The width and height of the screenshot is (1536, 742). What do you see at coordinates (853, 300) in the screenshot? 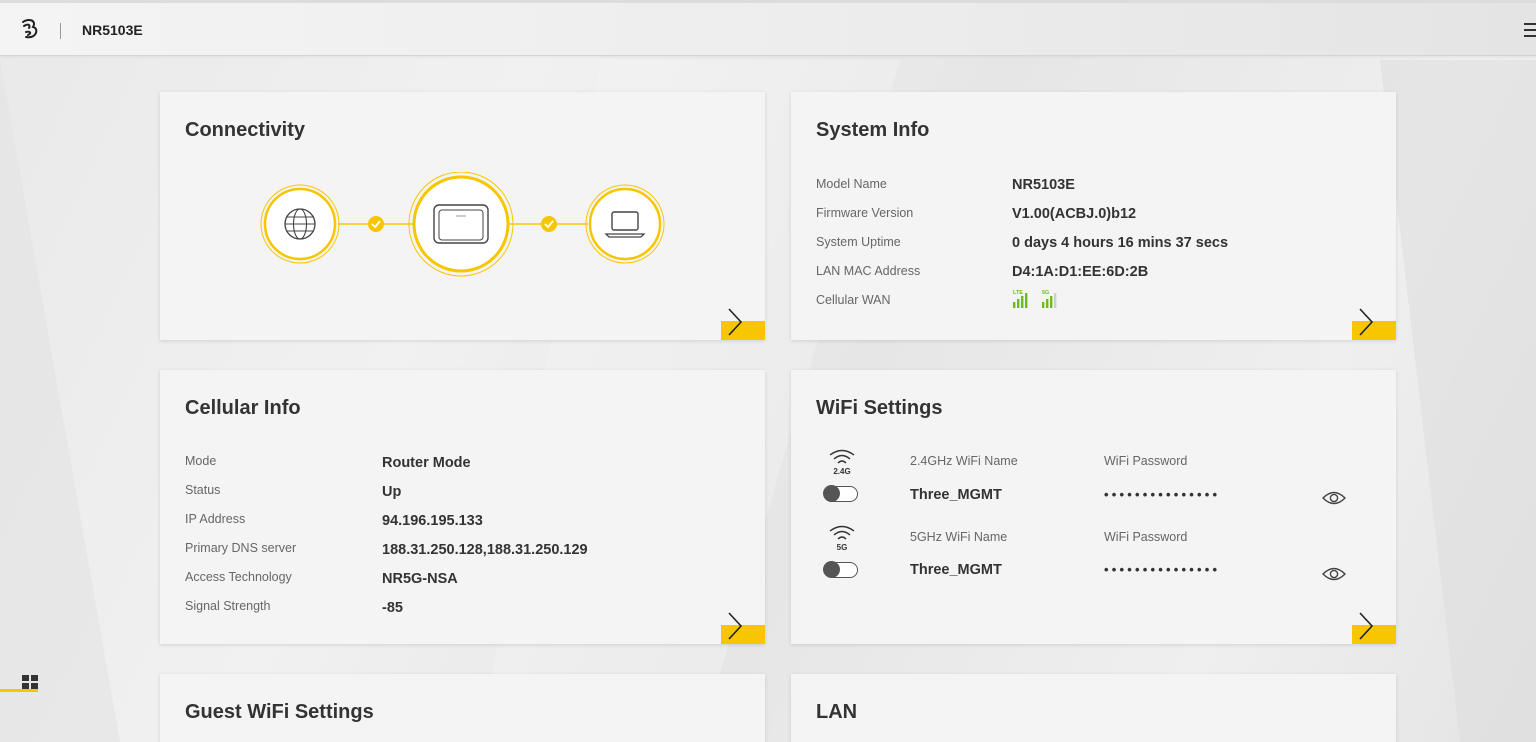
I see `cellular-wan-label: Cellular WAN` at bounding box center [853, 300].